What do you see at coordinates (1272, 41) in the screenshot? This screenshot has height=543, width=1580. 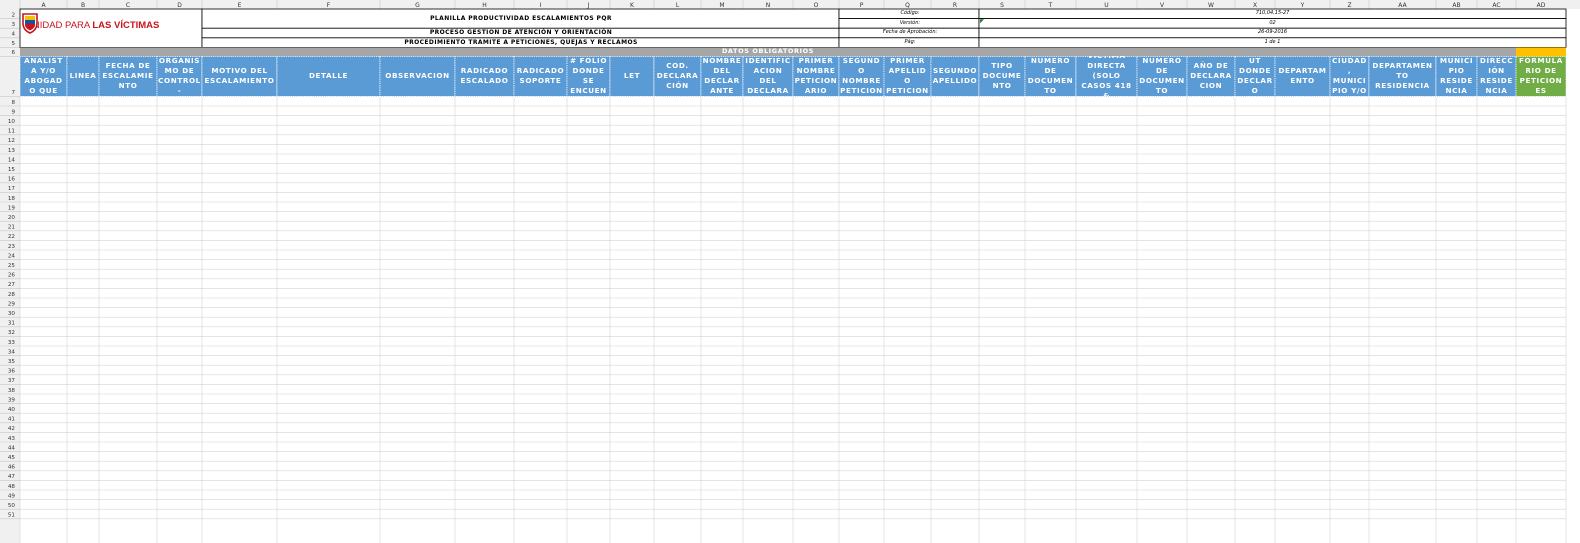 I see `page-value: 1 de 1` at bounding box center [1272, 41].